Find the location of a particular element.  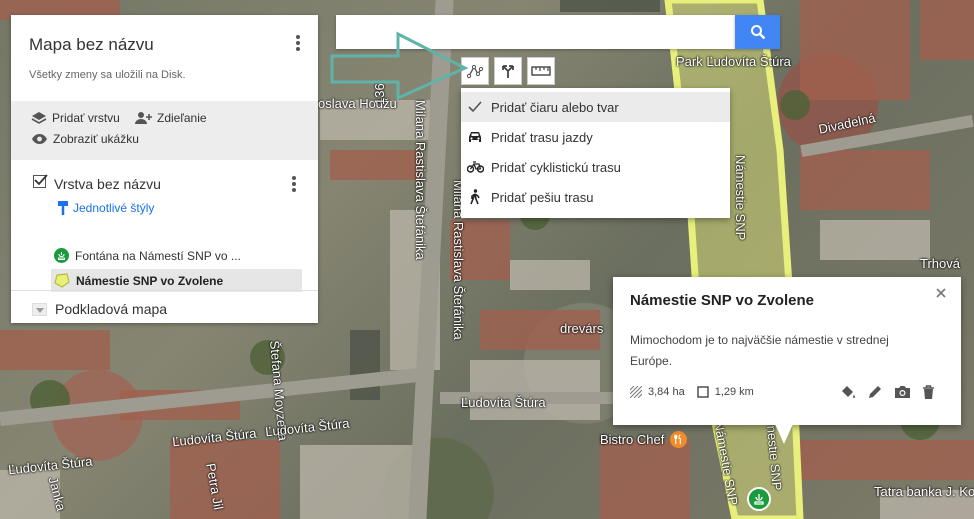

edit-button is located at coordinates (875, 392).